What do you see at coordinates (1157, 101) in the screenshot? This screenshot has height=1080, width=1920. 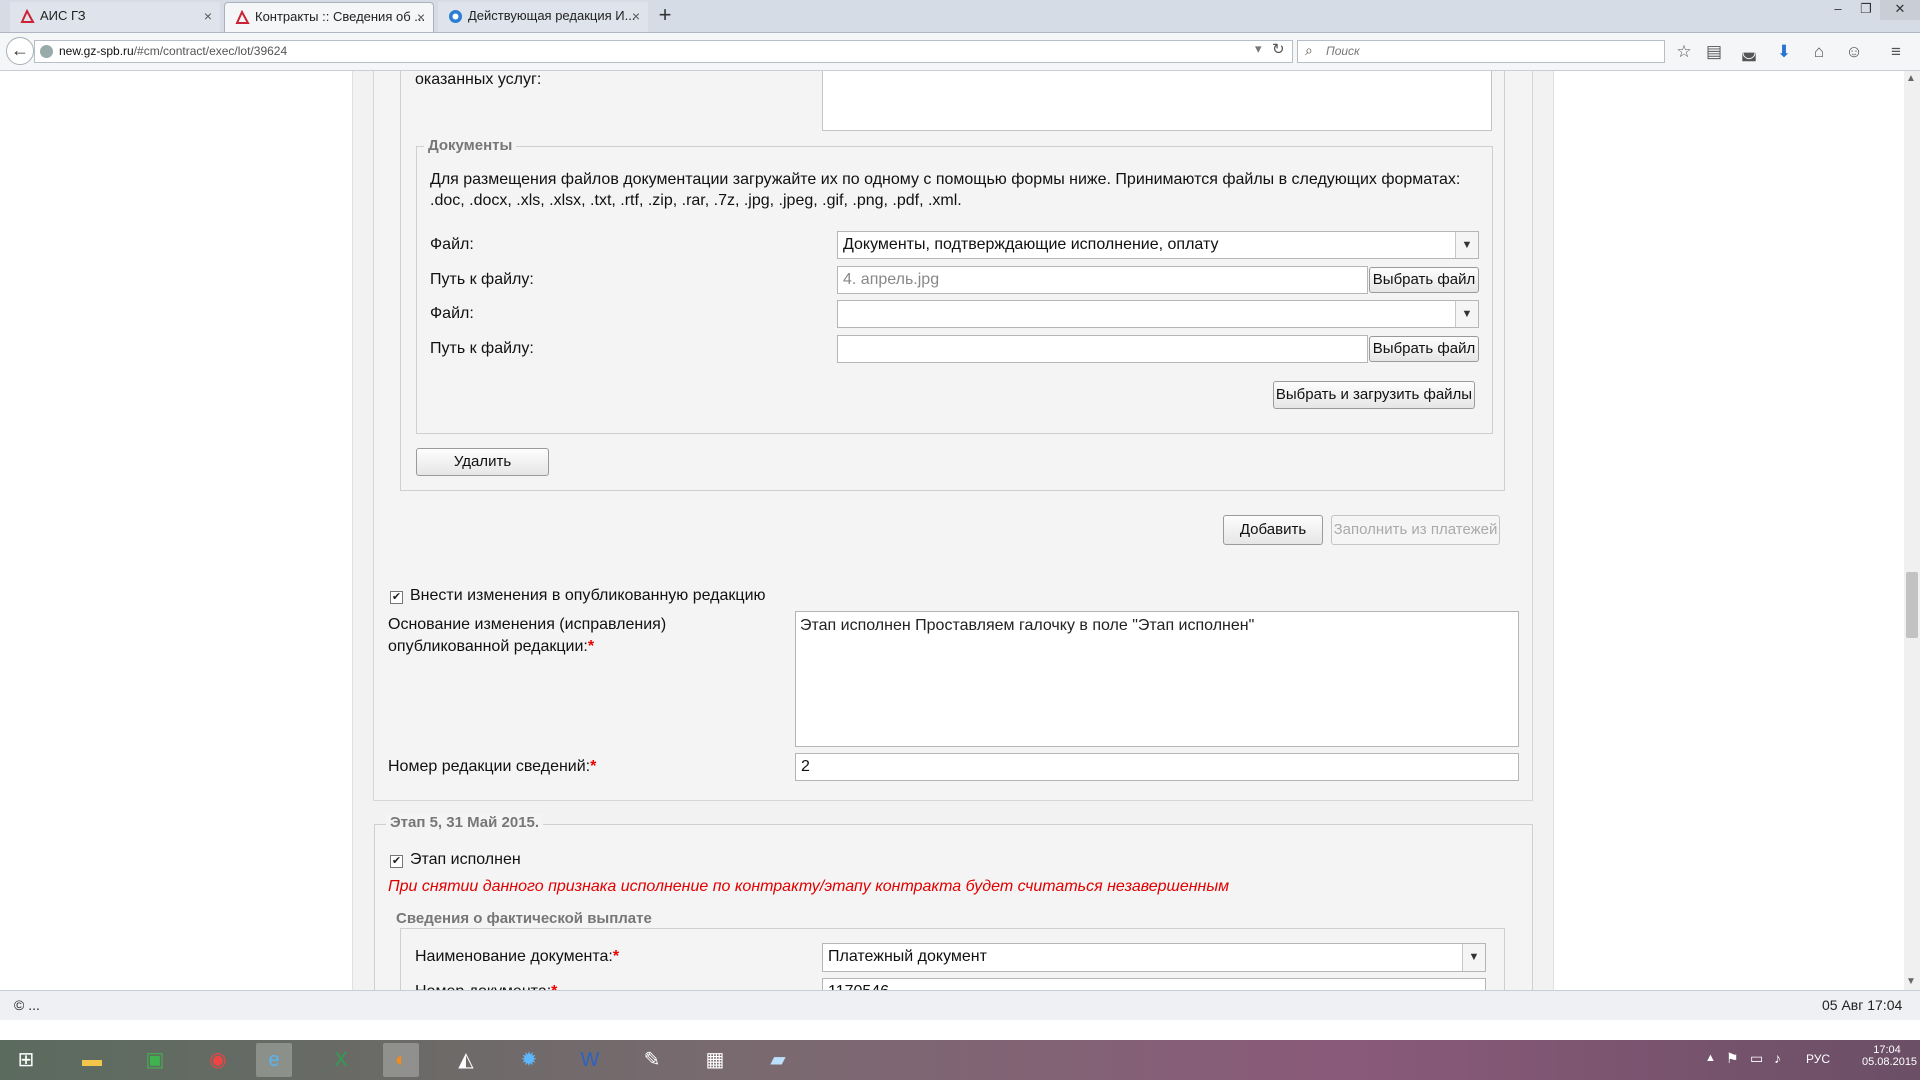 I see `services-textarea` at bounding box center [1157, 101].